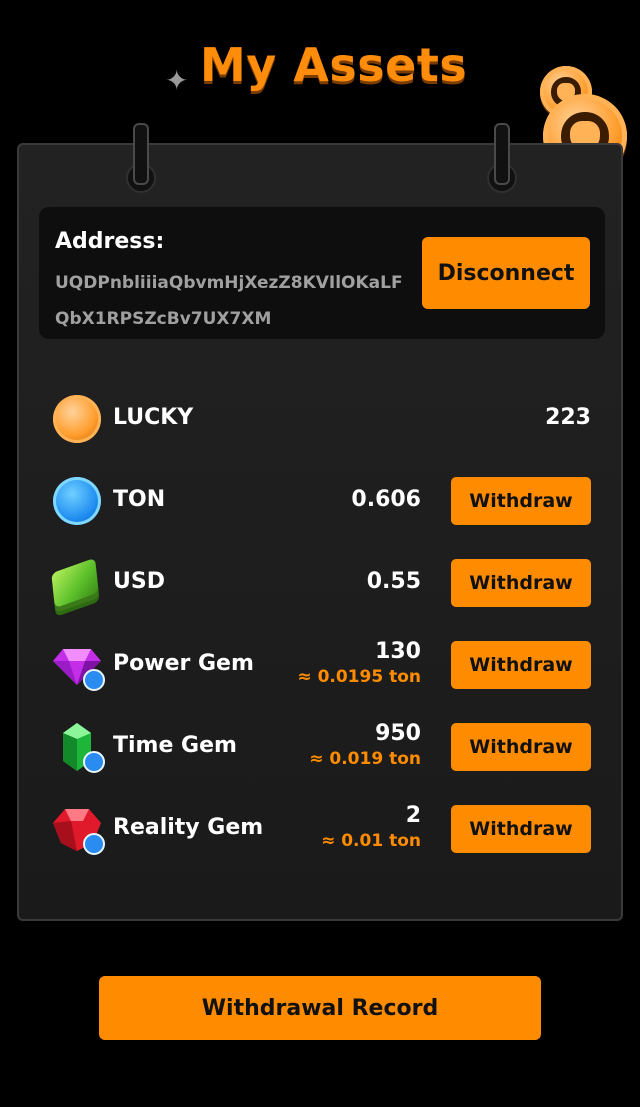  Describe the element at coordinates (183, 663) in the screenshot. I see `asset-name: Power Gem` at that location.